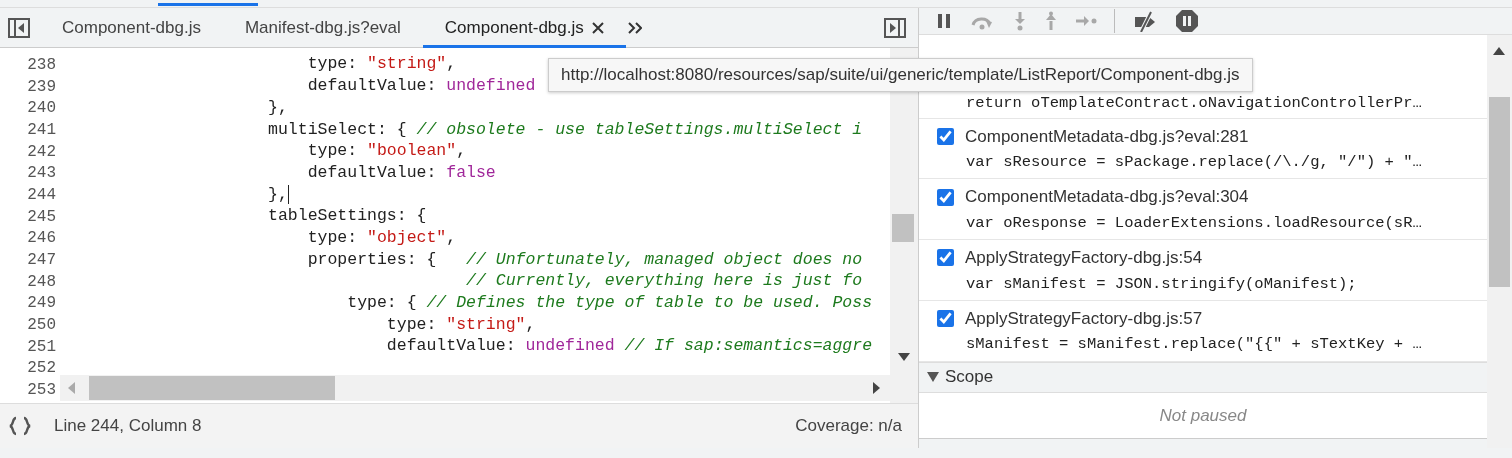 The height and width of the screenshot is (458, 1512). Describe the element at coordinates (41, 239) in the screenshot. I see `line-number: 246` at that location.